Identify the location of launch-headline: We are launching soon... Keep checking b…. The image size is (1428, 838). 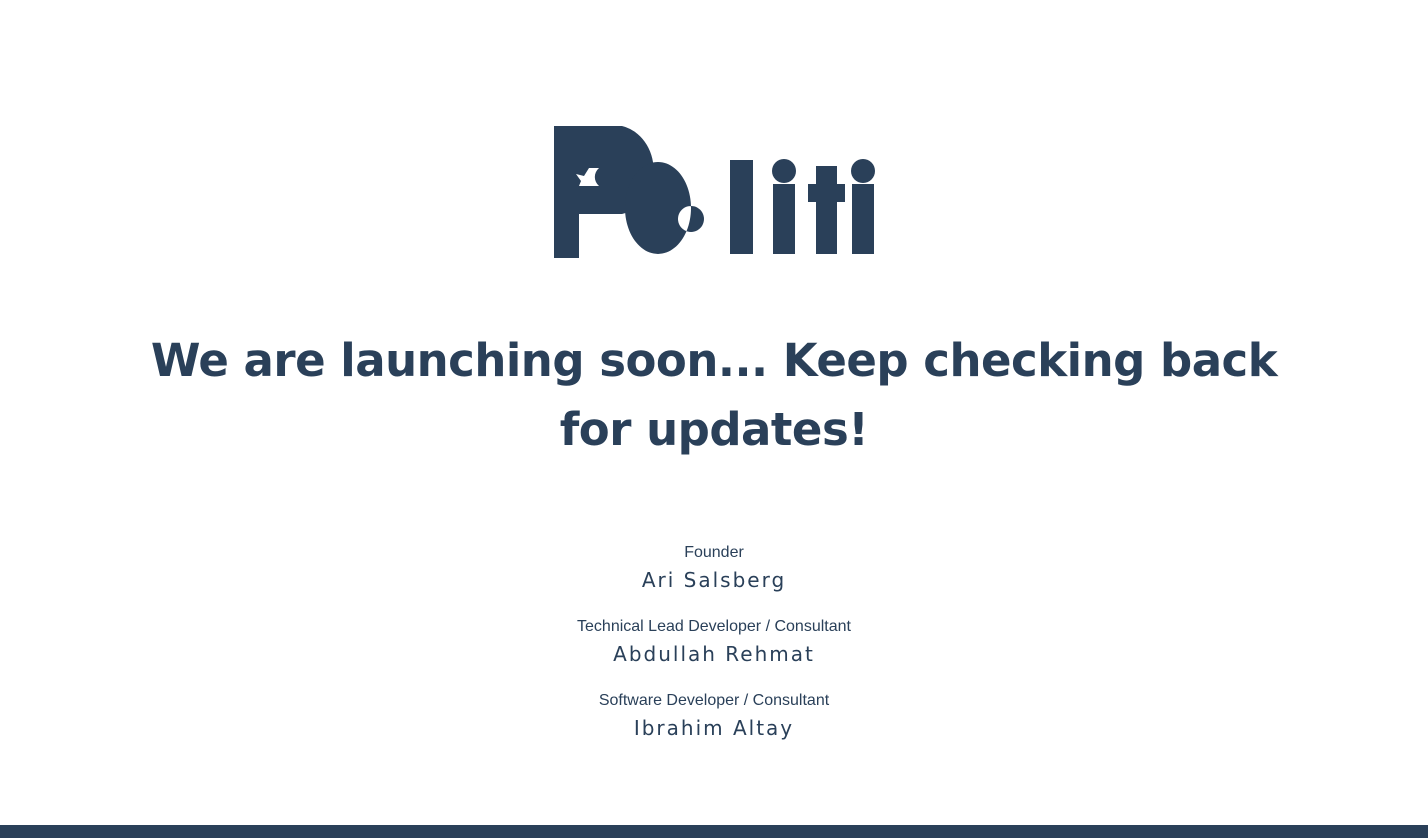
(714, 395).